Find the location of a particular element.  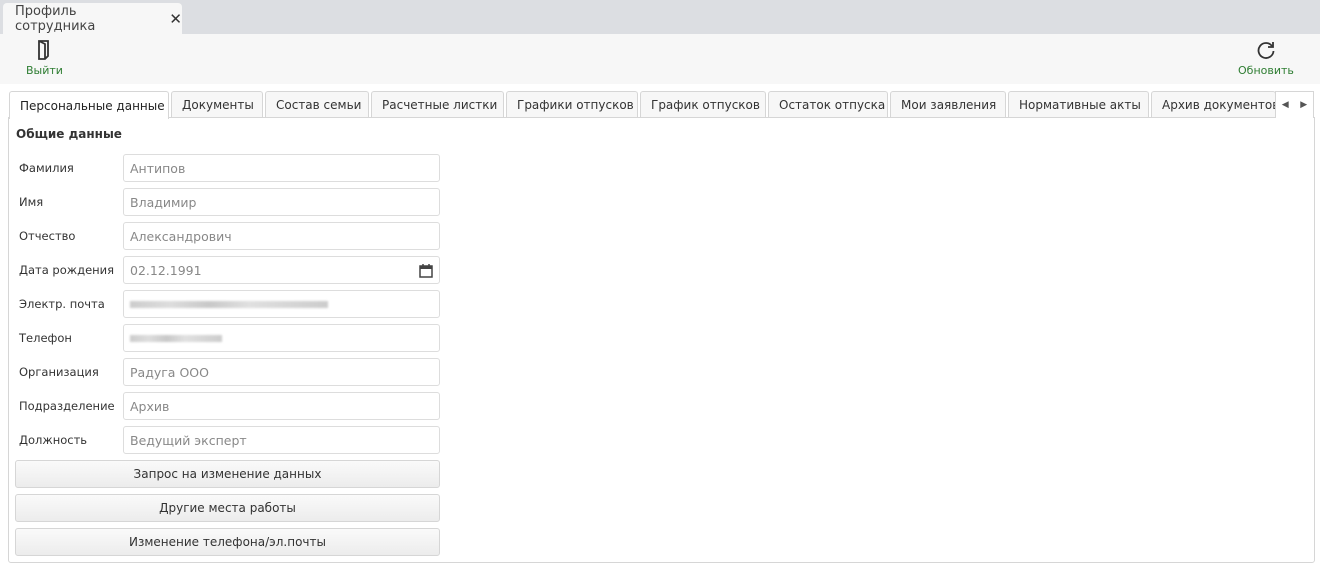

tab-vacation-balance: Остаток отпуска is located at coordinates (828, 104).